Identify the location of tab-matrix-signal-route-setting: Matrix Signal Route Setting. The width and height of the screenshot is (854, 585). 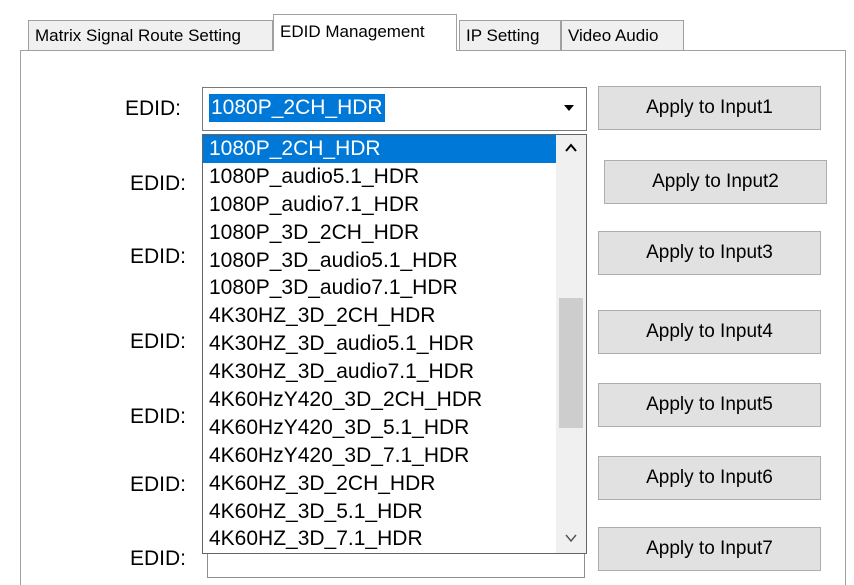
(150, 35).